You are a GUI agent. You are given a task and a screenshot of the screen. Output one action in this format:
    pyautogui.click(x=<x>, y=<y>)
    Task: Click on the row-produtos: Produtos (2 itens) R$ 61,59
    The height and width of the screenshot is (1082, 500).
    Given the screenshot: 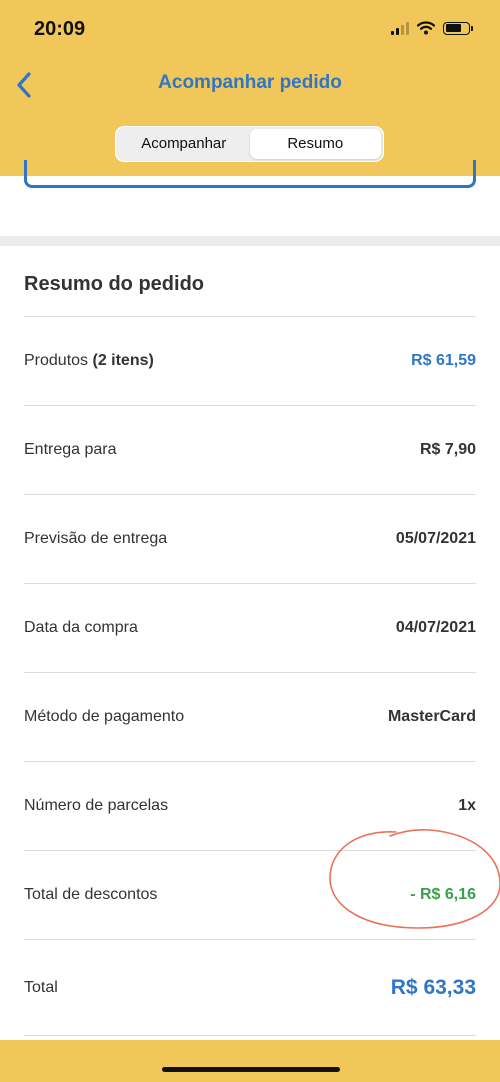 What is the action you would take?
    pyautogui.click(x=250, y=361)
    